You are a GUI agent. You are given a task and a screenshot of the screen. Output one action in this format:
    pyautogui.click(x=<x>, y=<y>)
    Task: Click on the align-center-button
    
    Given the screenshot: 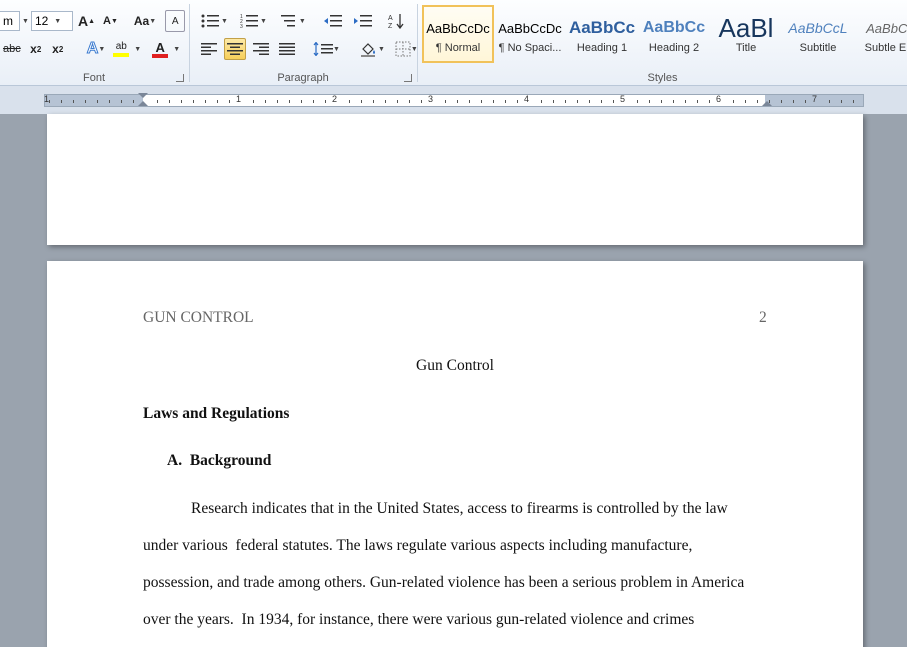 What is the action you would take?
    pyautogui.click(x=235, y=49)
    